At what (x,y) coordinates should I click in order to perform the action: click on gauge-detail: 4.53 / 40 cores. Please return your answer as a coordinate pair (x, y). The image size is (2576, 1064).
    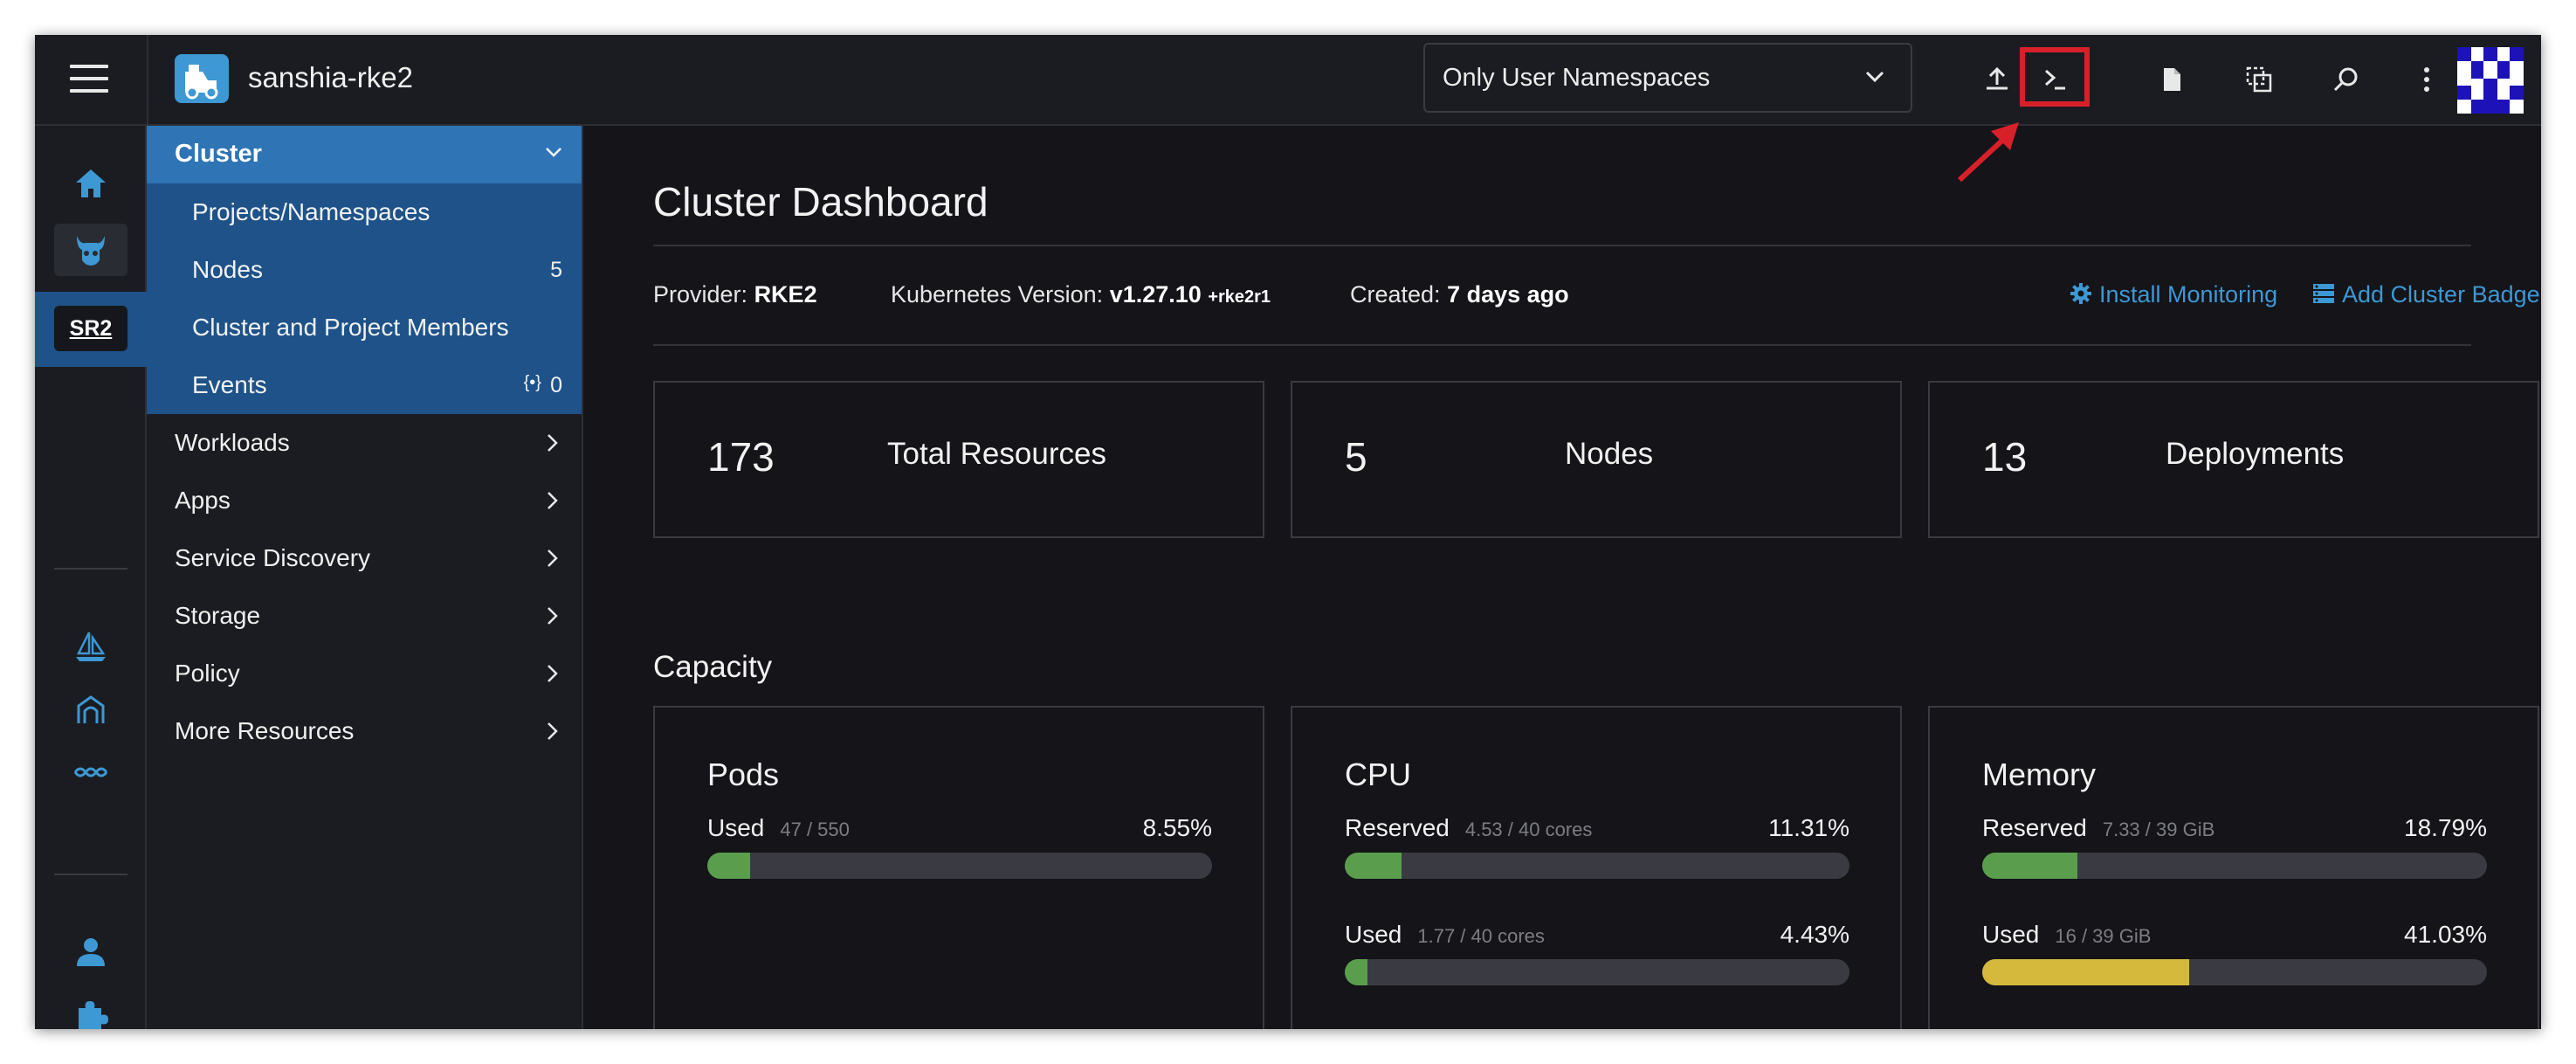
    Looking at the image, I should click on (1528, 829).